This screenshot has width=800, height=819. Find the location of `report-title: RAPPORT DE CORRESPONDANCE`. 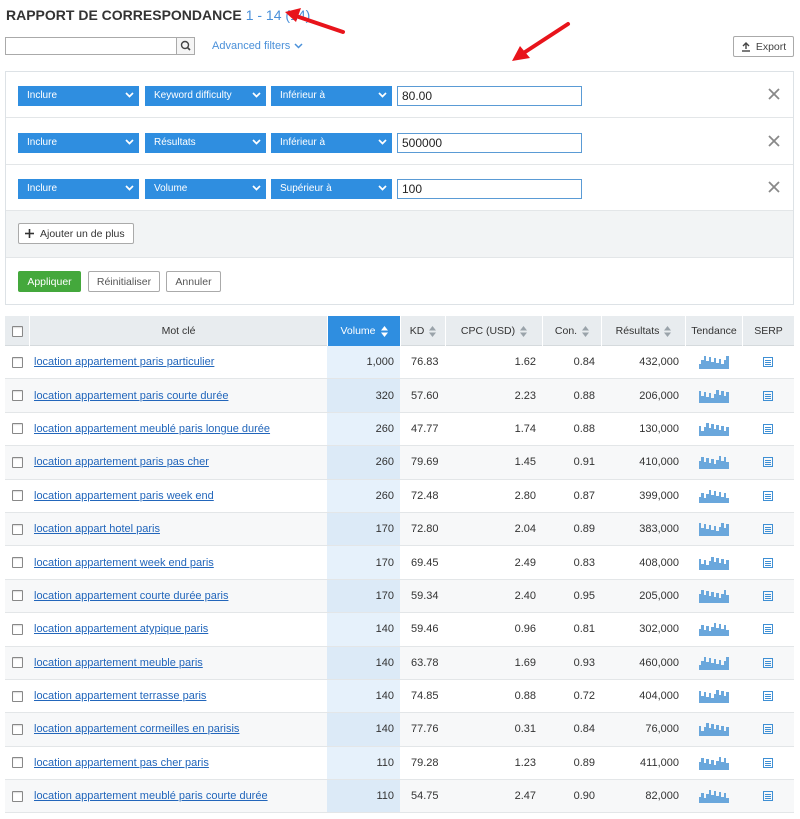

report-title: RAPPORT DE CORRESPONDANCE is located at coordinates (124, 15).